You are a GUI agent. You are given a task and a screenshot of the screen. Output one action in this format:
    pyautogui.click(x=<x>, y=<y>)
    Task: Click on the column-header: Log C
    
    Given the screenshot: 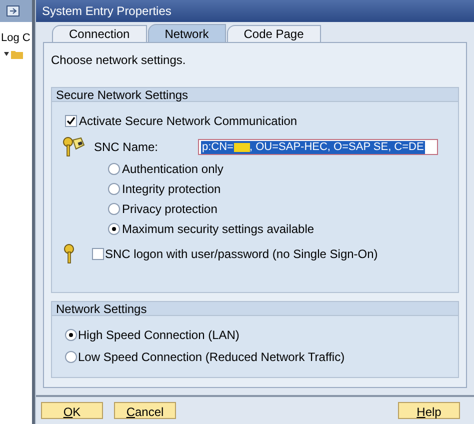 What is the action you would take?
    pyautogui.click(x=15, y=38)
    